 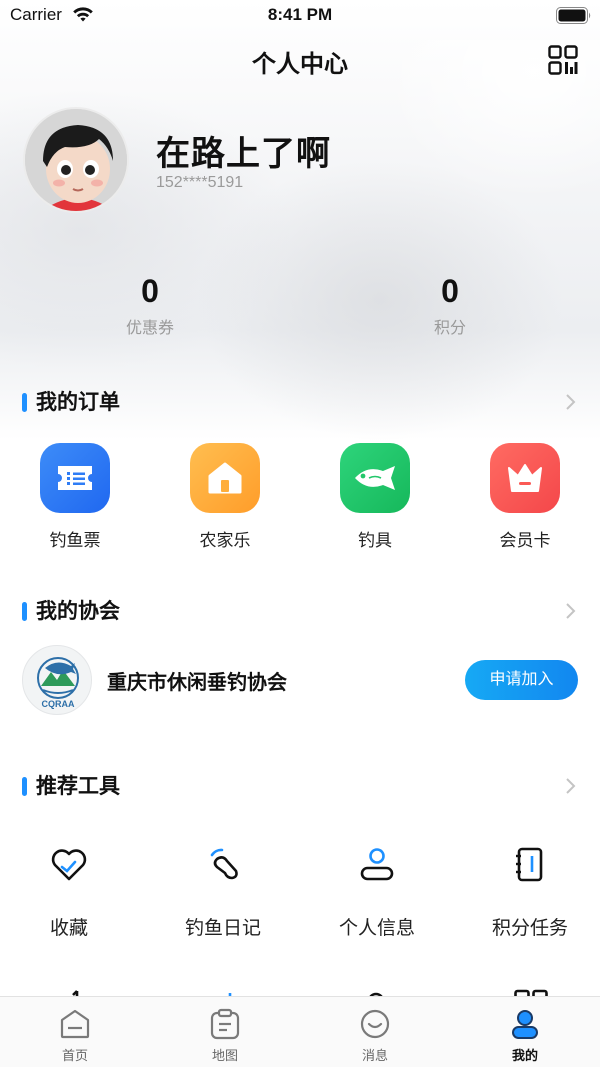 I want to click on tool-personal-info: 个人信息, so click(x=377, y=892).